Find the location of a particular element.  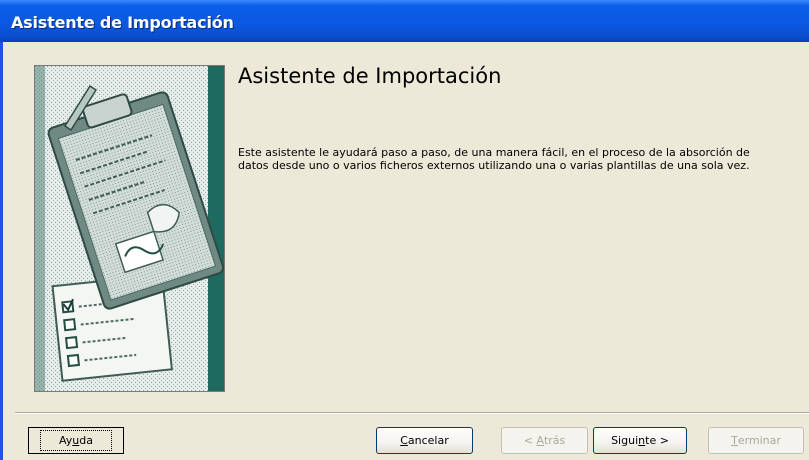

cancel-button-rest: ancelar is located at coordinates (428, 440).